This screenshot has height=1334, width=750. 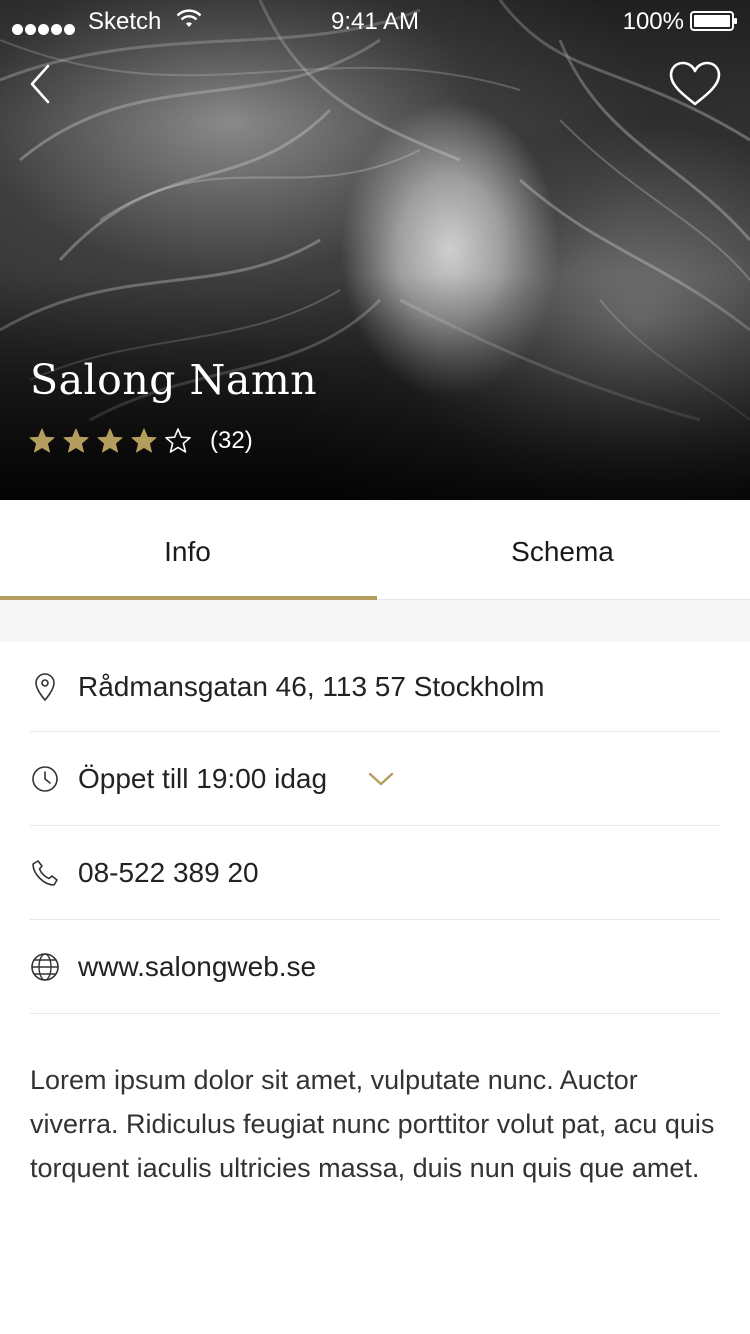 What do you see at coordinates (45, 872) in the screenshot?
I see `phone-icon` at bounding box center [45, 872].